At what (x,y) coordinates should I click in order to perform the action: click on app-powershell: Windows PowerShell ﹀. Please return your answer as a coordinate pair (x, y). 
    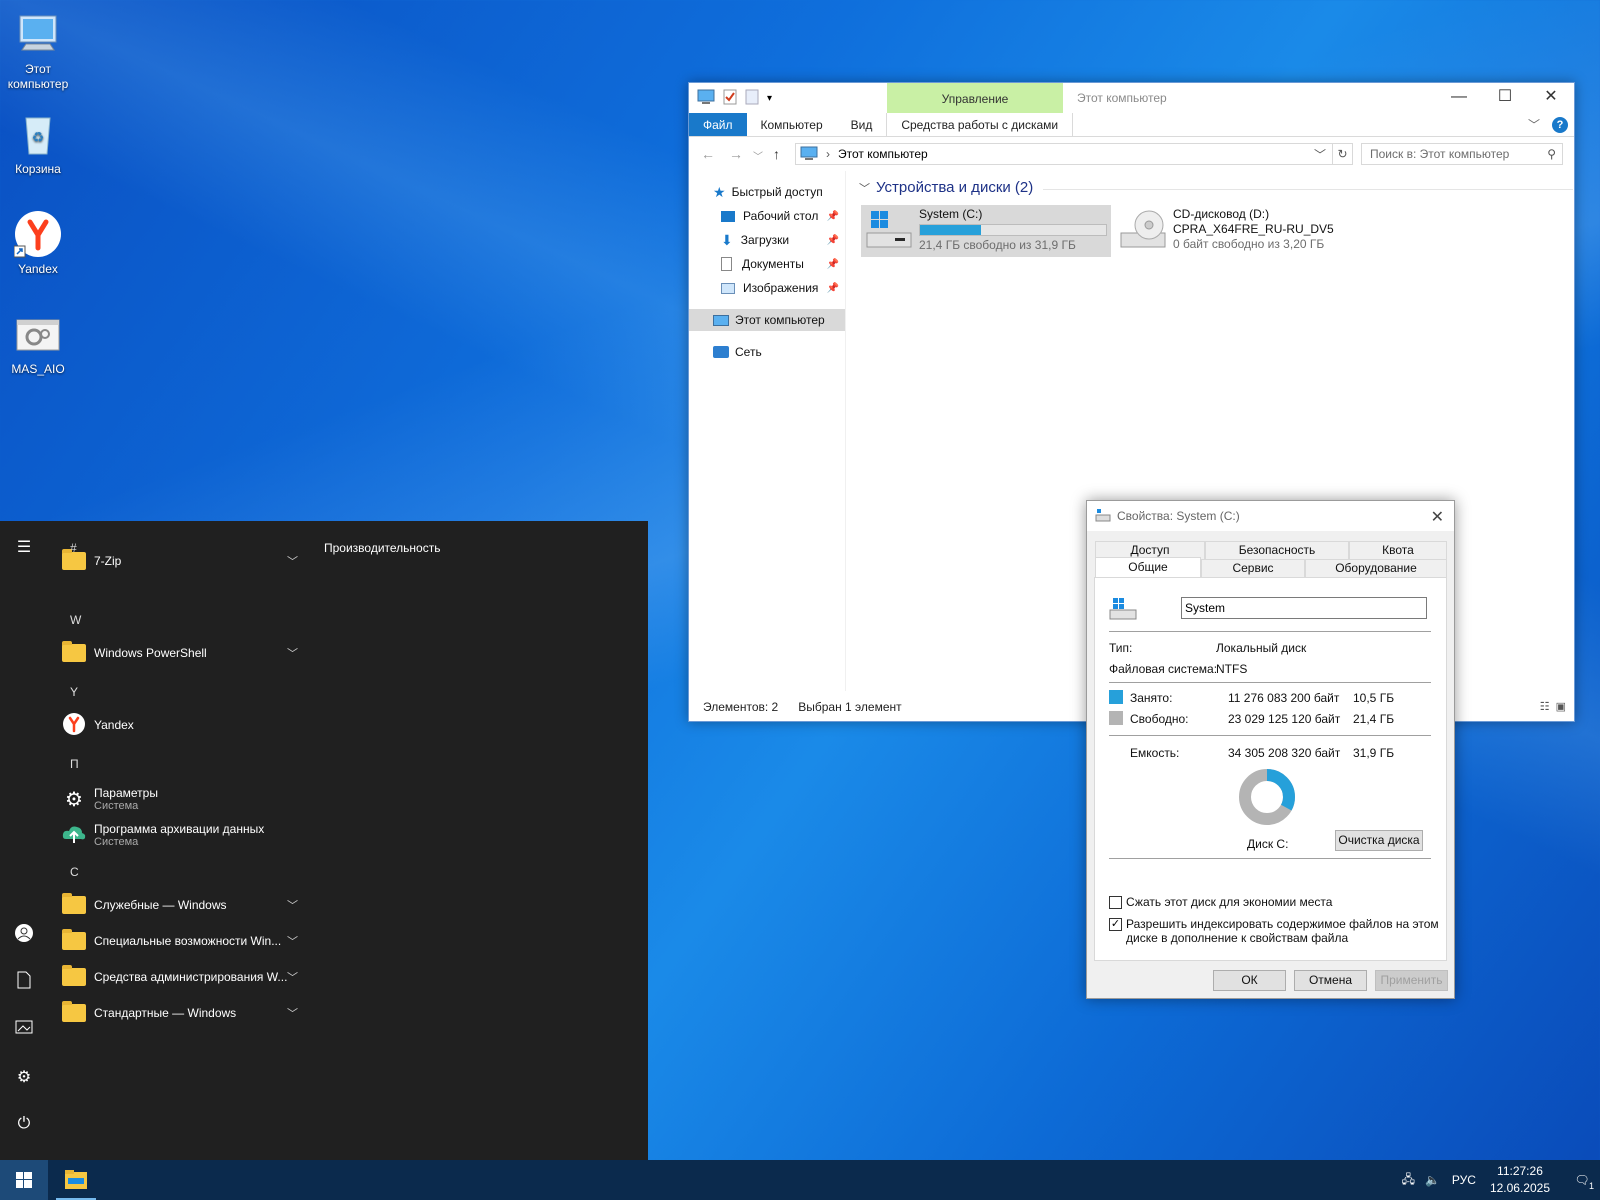
    Looking at the image, I should click on (182, 653).